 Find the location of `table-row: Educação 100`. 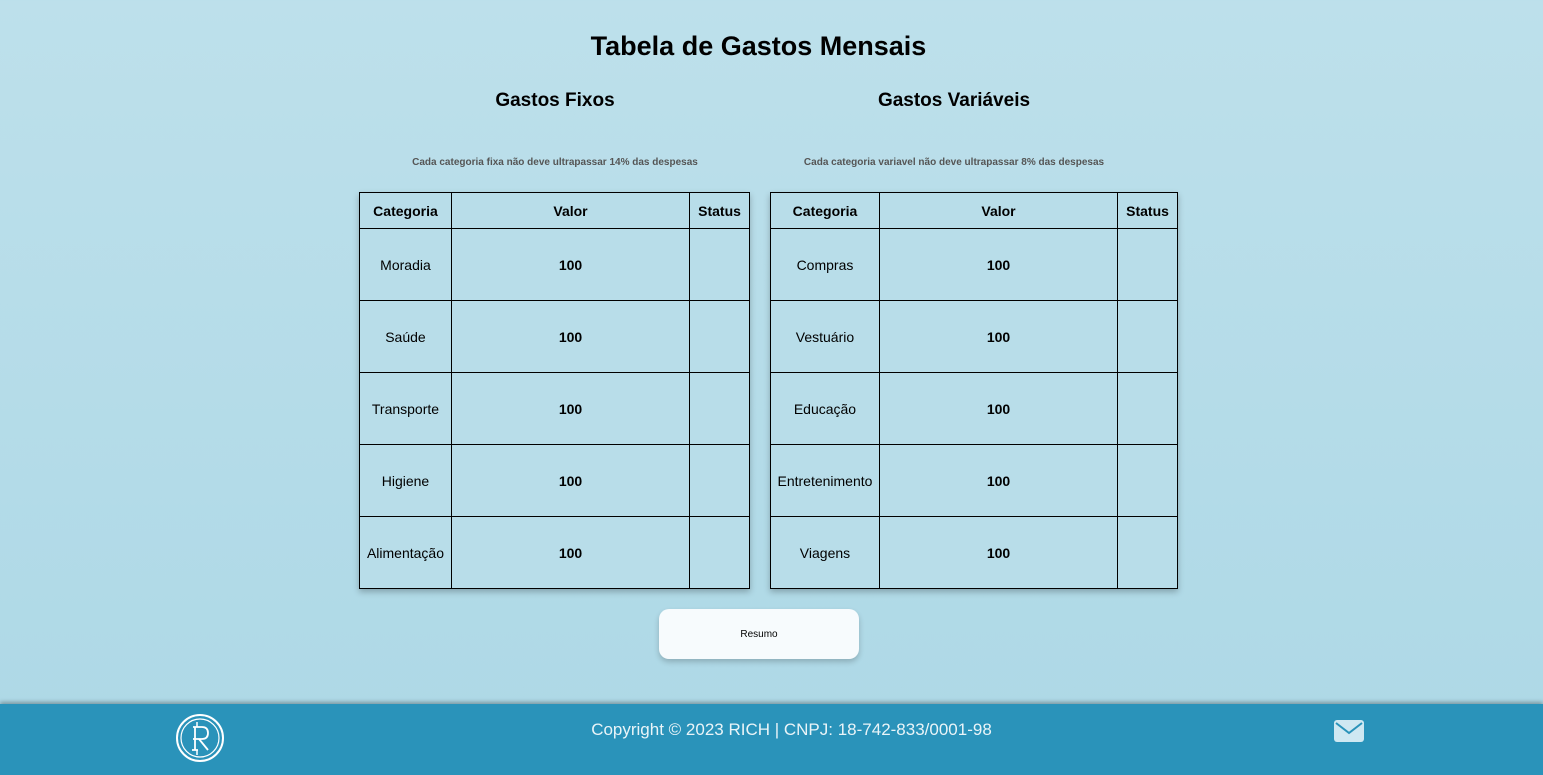

table-row: Educação 100 is located at coordinates (974, 408).